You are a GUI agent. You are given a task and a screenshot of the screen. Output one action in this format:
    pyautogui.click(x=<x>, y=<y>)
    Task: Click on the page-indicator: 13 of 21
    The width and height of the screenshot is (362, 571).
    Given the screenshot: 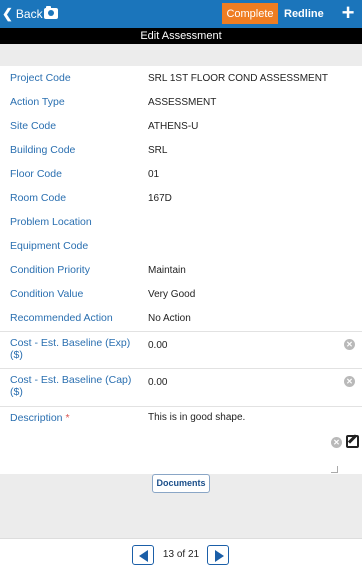 What is the action you would take?
    pyautogui.click(x=181, y=554)
    